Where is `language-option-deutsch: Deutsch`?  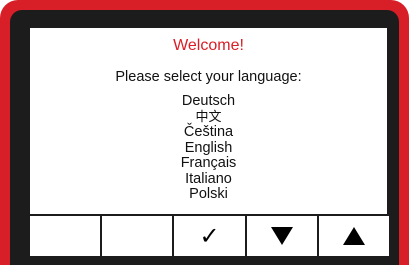 language-option-deutsch: Deutsch is located at coordinates (208, 101).